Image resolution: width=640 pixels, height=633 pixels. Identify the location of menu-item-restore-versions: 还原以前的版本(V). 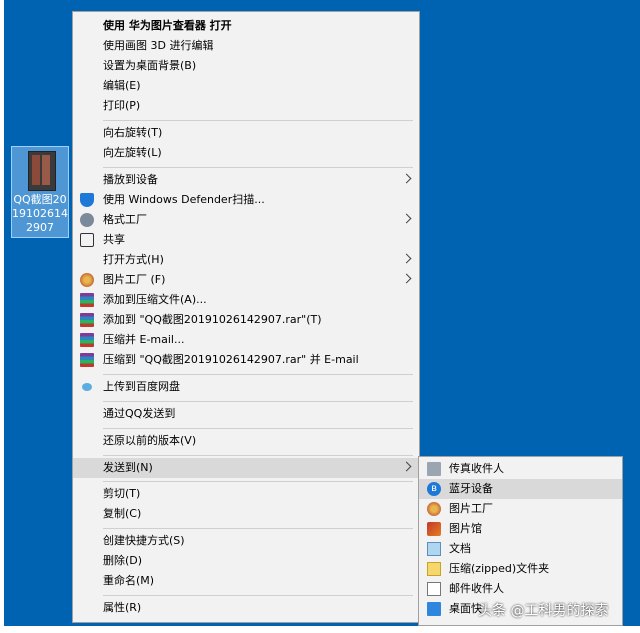
(246, 441).